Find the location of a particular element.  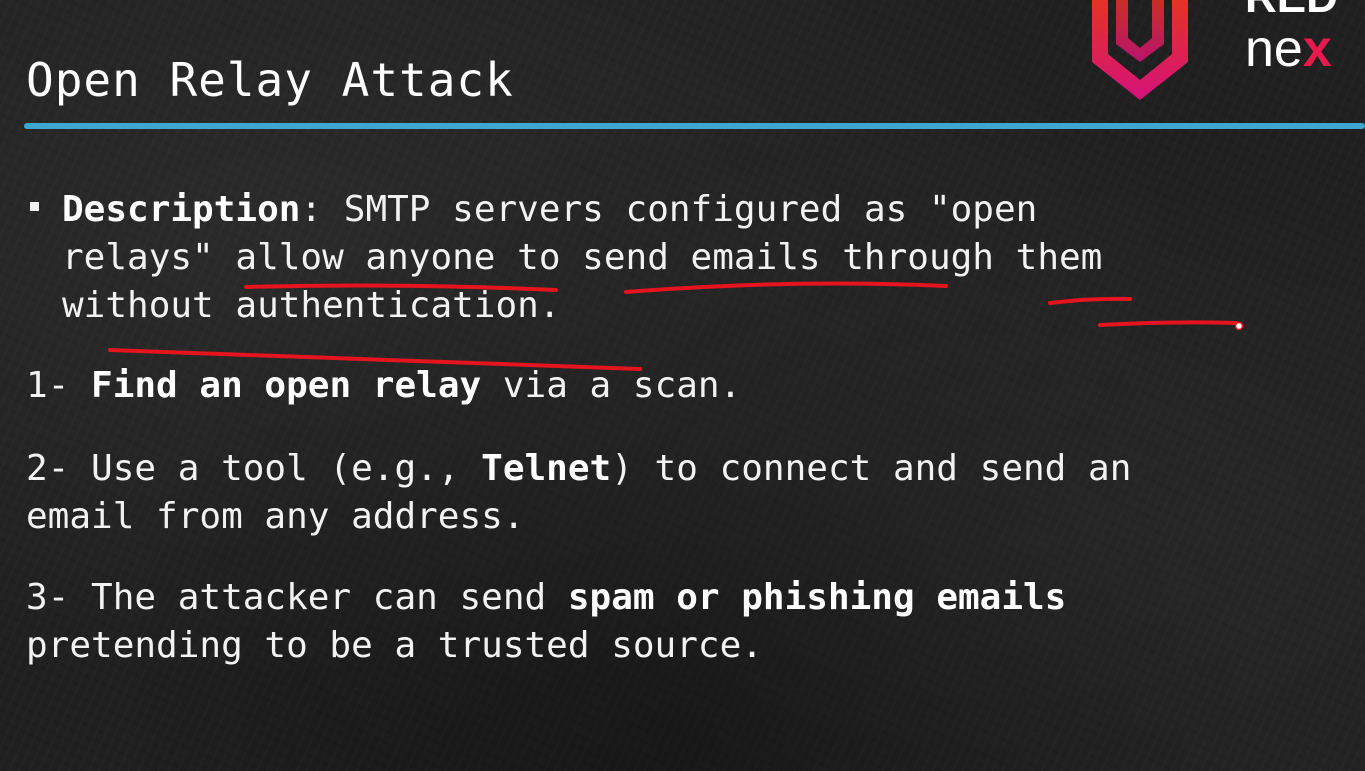

step-1-prefix: 1- is located at coordinates (59, 385).